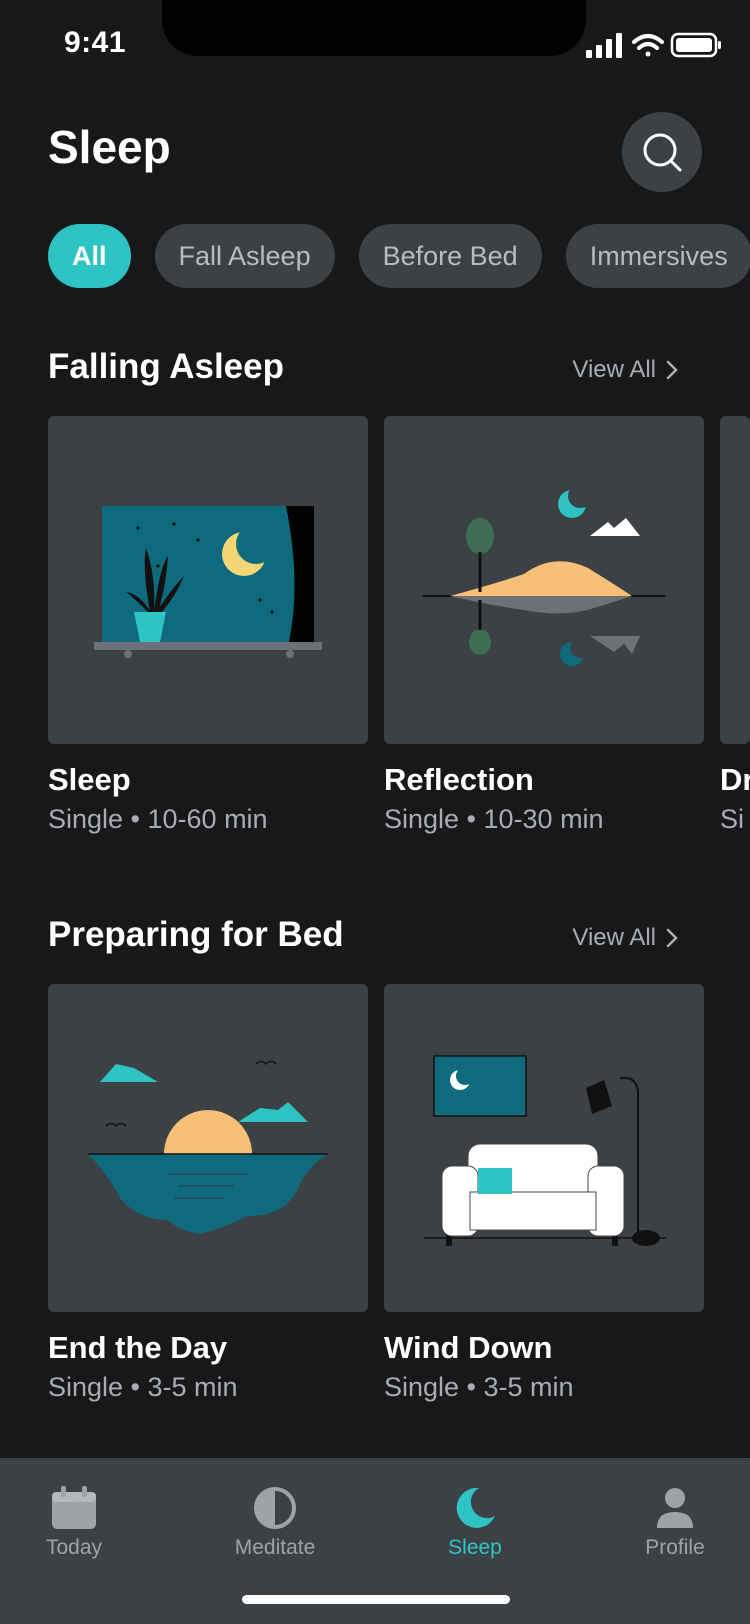 The image size is (750, 1624). What do you see at coordinates (450, 256) in the screenshot?
I see `chip-before-bed: Before Bed` at bounding box center [450, 256].